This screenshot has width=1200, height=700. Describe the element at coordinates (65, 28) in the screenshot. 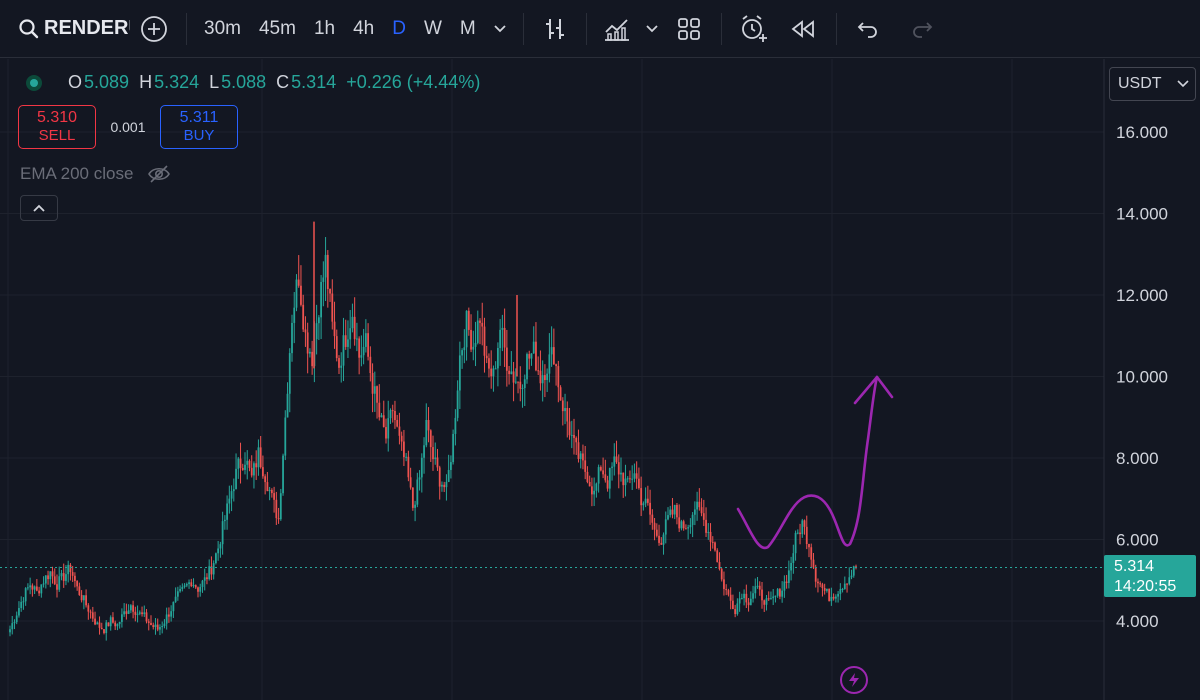

I see `symbol-search: RENDERU` at that location.